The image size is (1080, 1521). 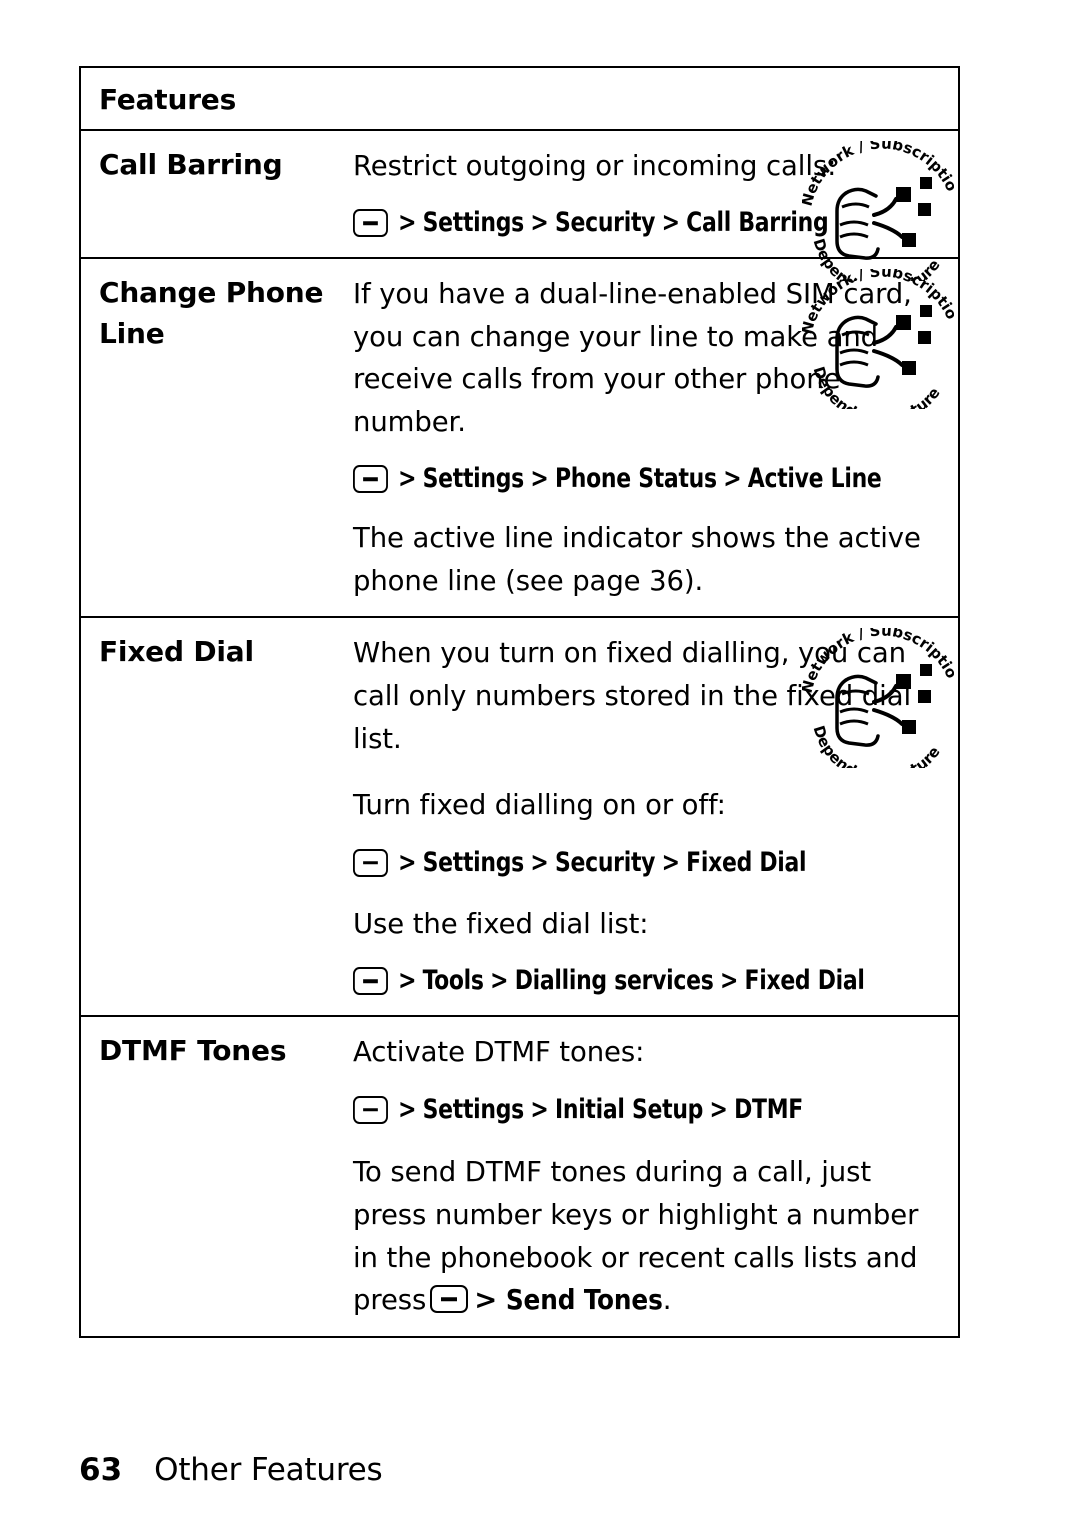 I want to click on path-item: Active Line, so click(x=814, y=479).